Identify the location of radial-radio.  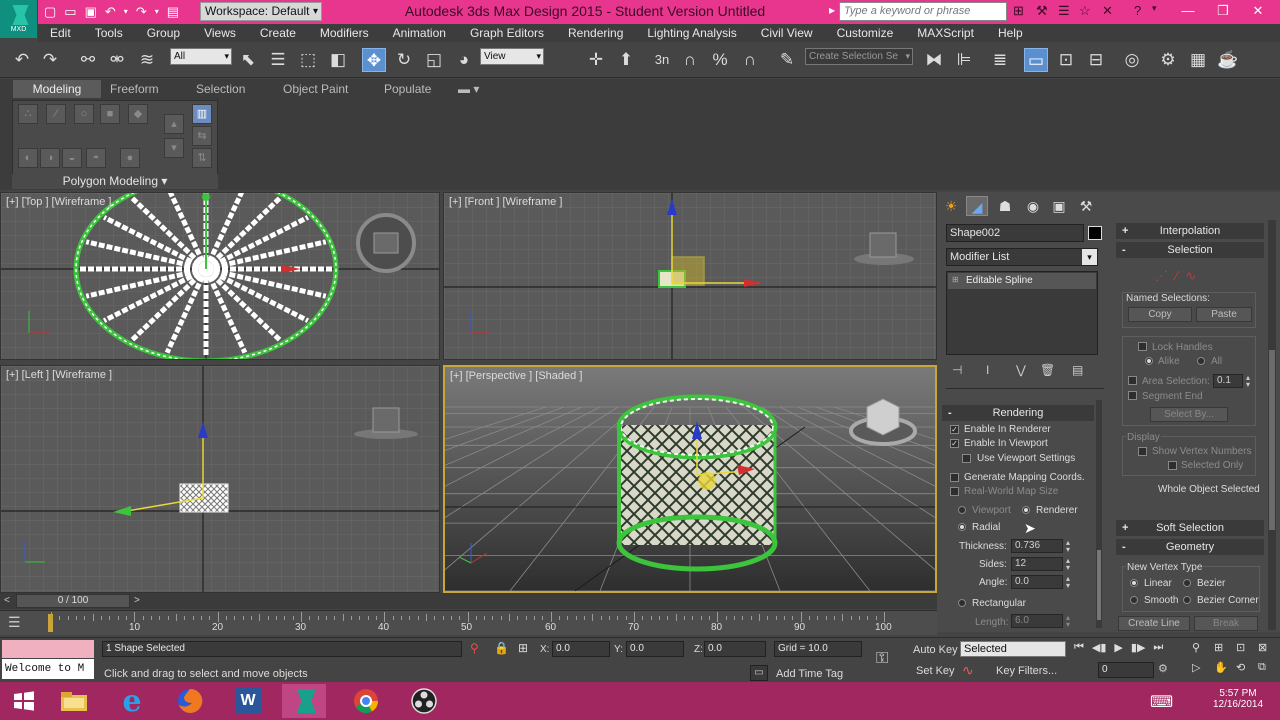
(962, 527).